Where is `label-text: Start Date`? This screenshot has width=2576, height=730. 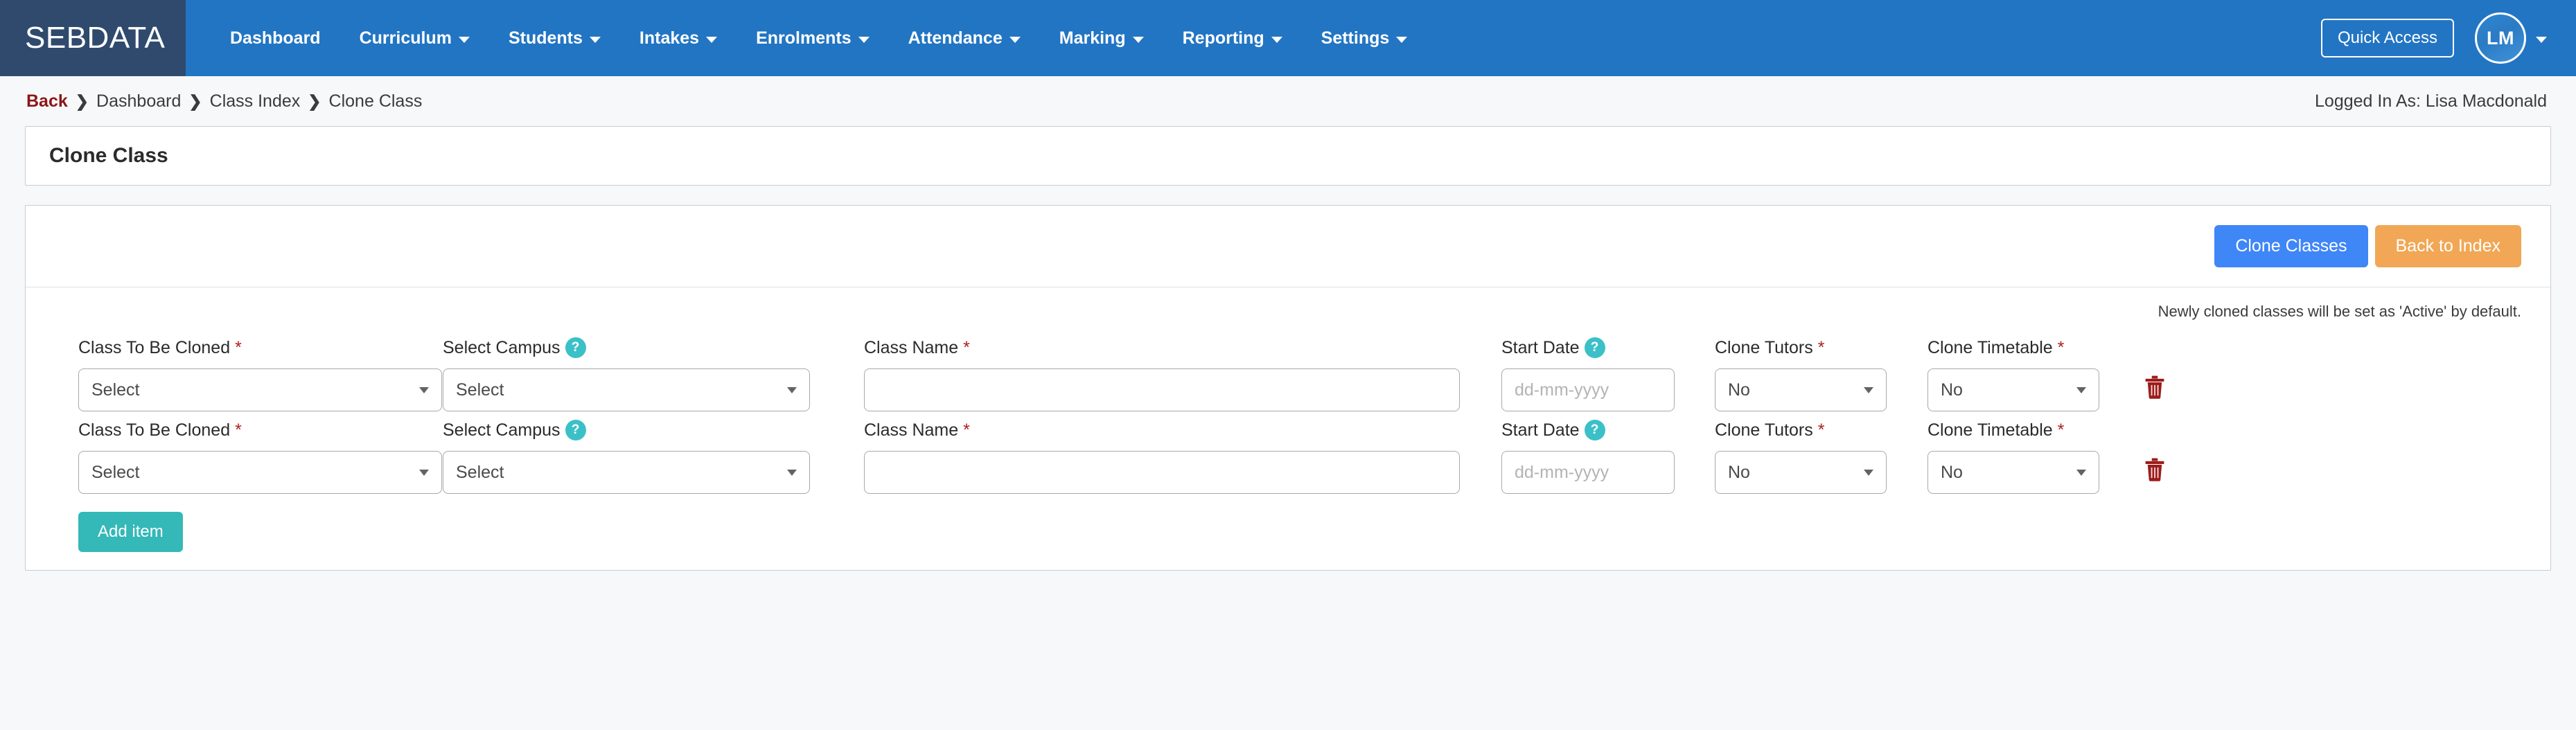 label-text: Start Date is located at coordinates (1540, 430).